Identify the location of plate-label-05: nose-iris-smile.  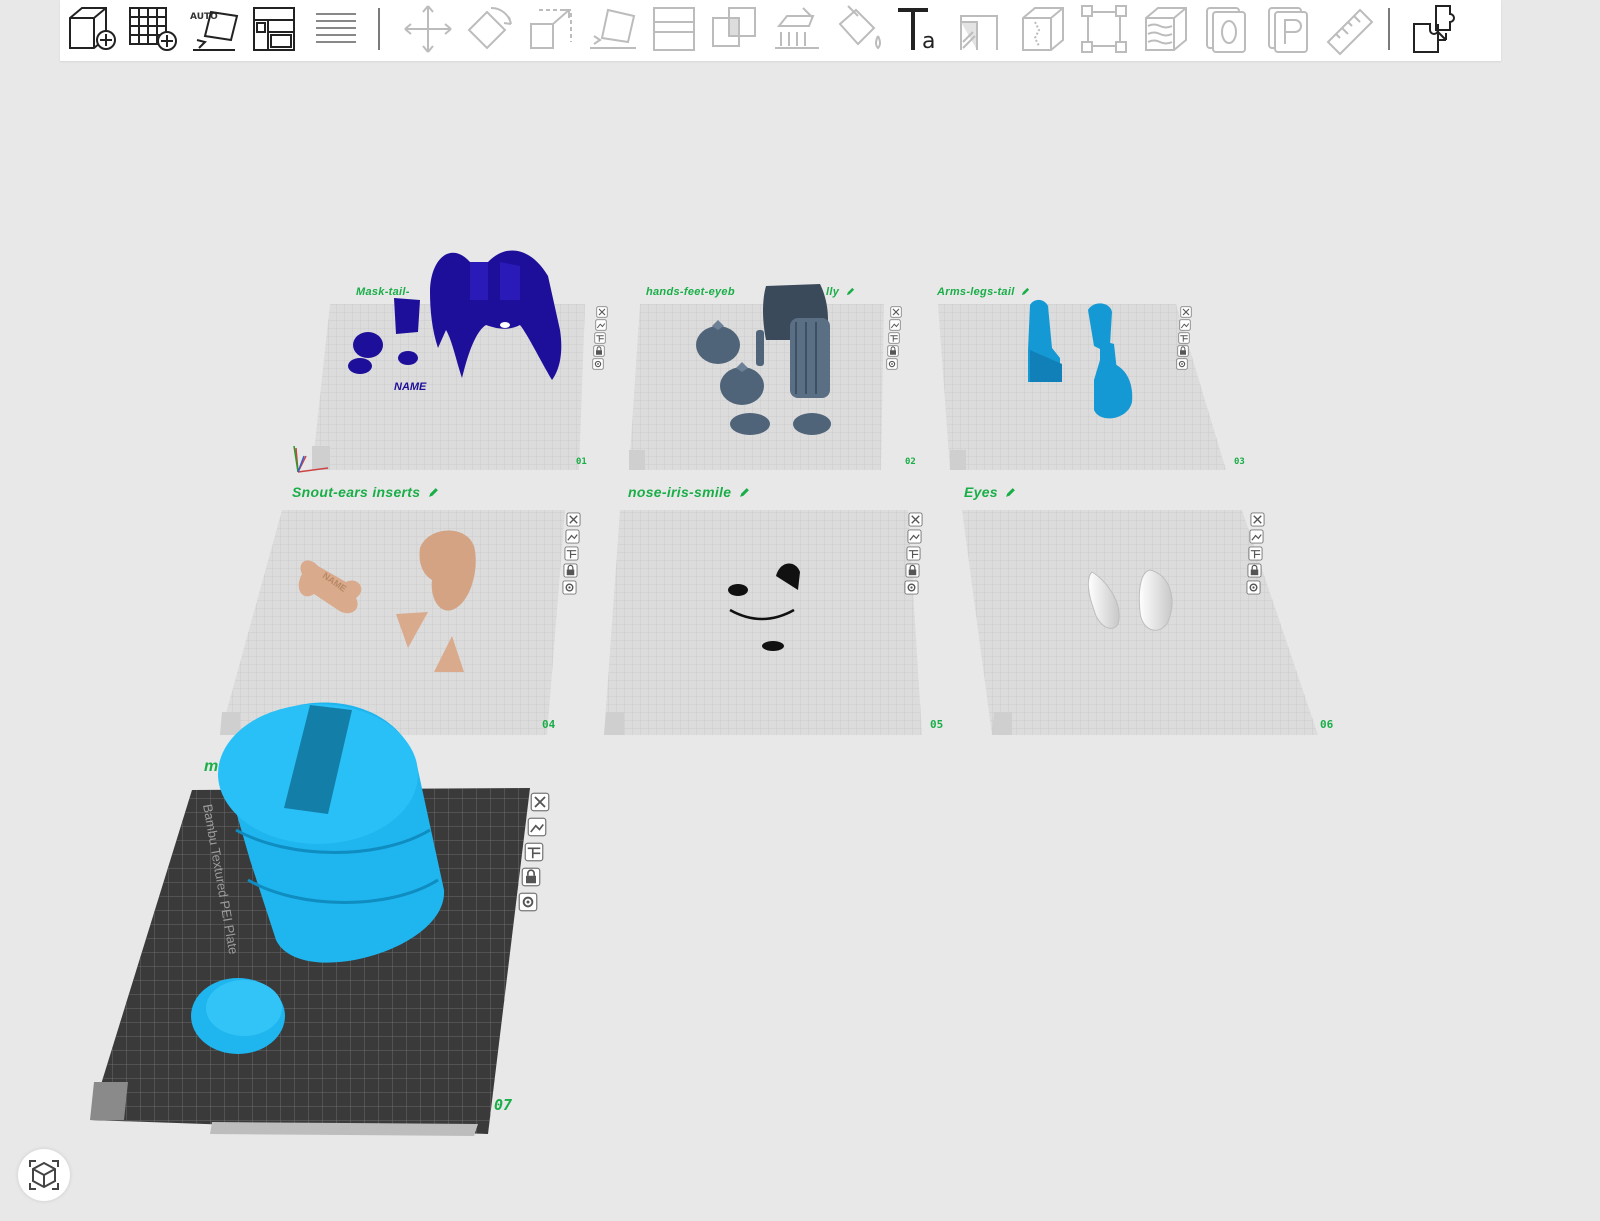
(689, 492).